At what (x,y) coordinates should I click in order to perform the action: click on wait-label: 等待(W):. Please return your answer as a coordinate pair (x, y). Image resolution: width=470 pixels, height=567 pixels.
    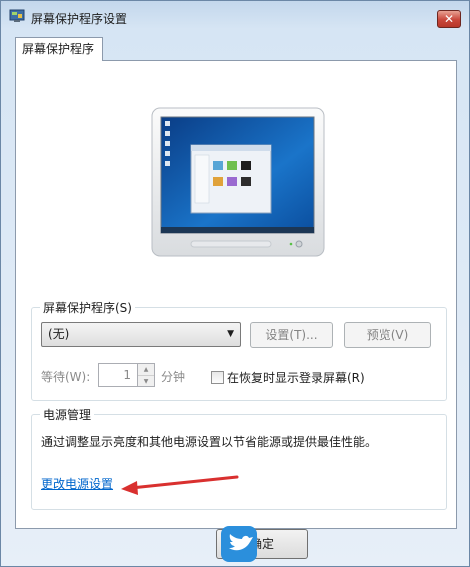
    Looking at the image, I should click on (66, 377).